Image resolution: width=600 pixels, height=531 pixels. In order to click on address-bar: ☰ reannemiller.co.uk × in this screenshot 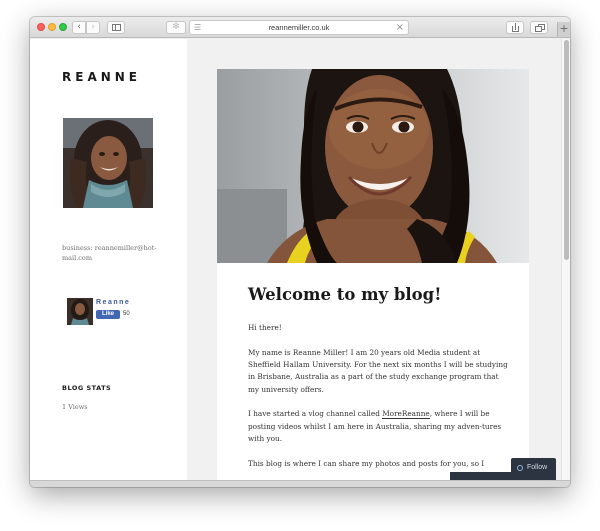, I will do `click(299, 27)`.